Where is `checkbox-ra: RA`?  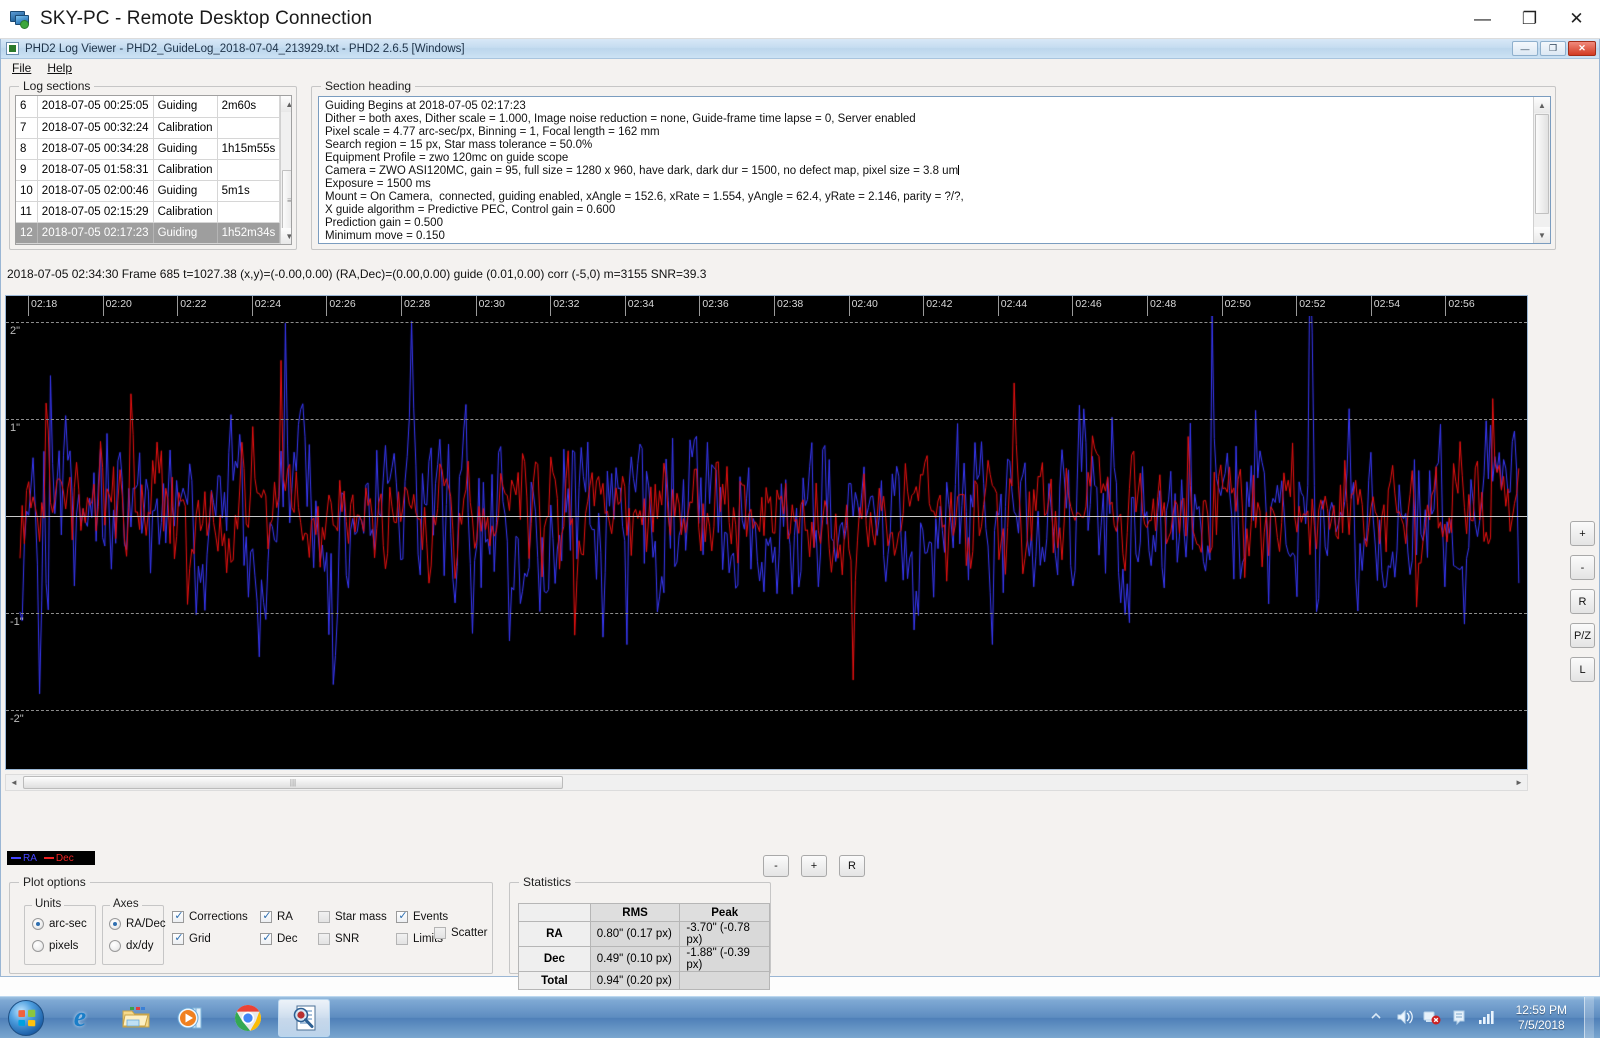 checkbox-ra: RA is located at coordinates (289, 916).